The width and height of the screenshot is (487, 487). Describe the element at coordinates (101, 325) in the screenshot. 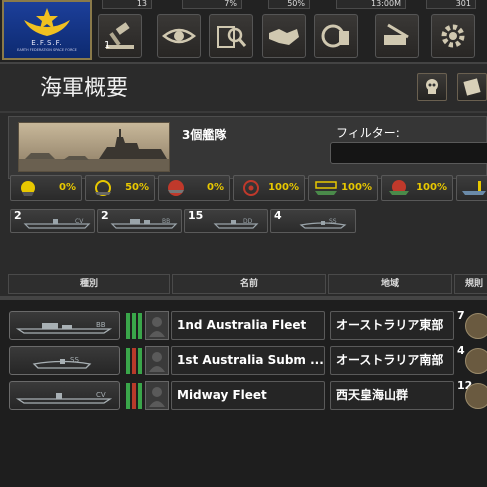

I see `fleet-ship-code: BB` at that location.